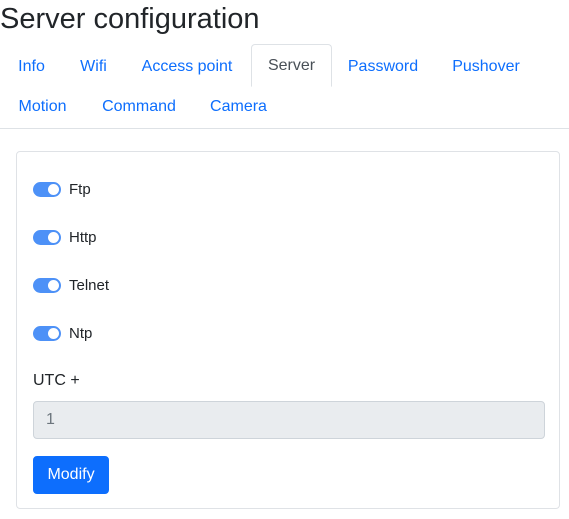 This screenshot has width=569, height=519. Describe the element at coordinates (47, 333) in the screenshot. I see `ntp-toggle-switch` at that location.